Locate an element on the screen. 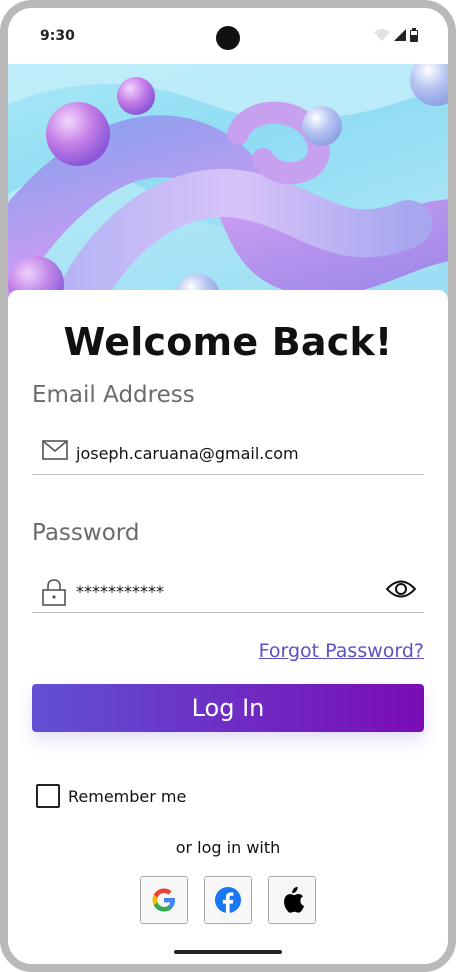 This screenshot has height=972, width=456. google-login-button is located at coordinates (164, 900).